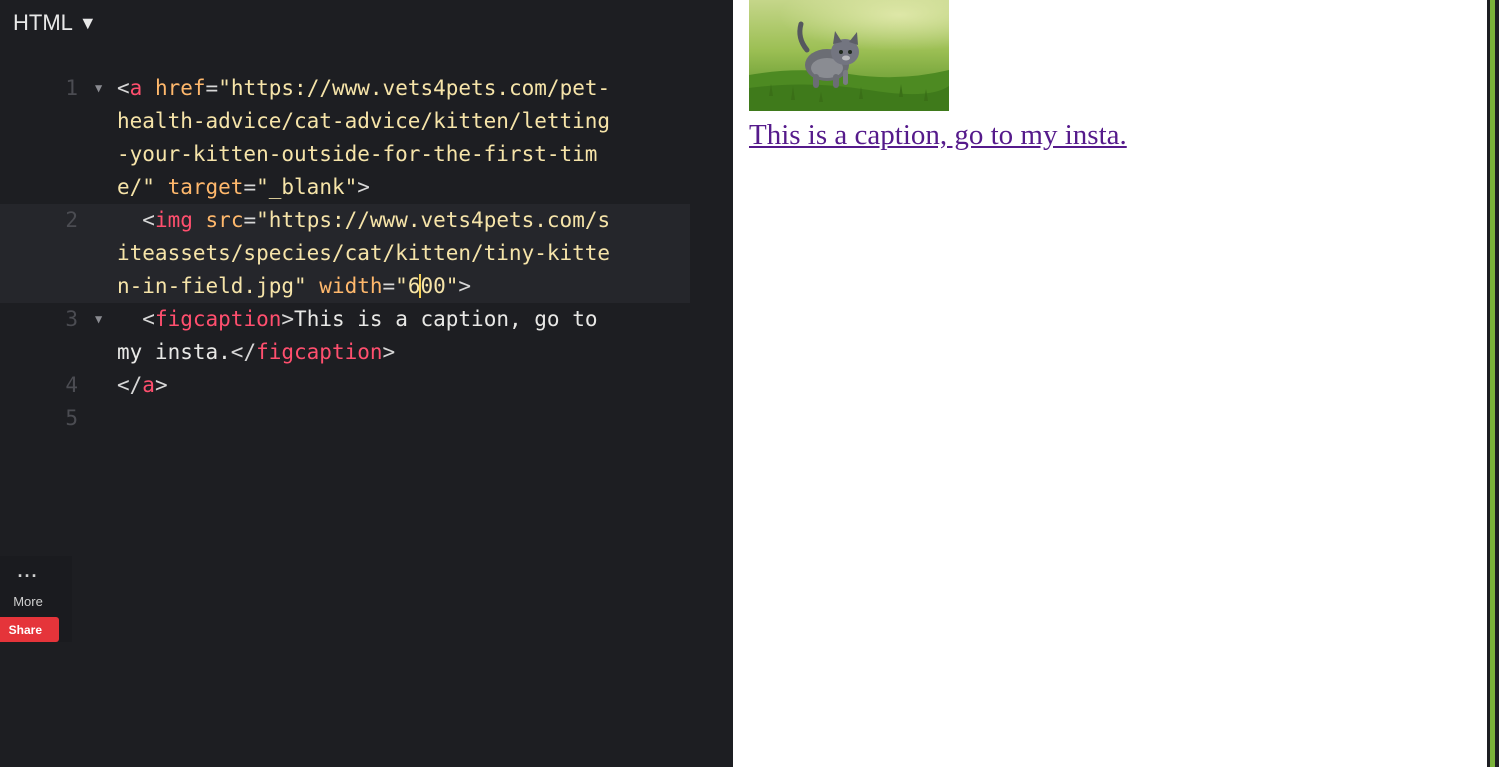  I want to click on code-token: -your-kitten-outside-for-the-first-tim, so click(357, 154).